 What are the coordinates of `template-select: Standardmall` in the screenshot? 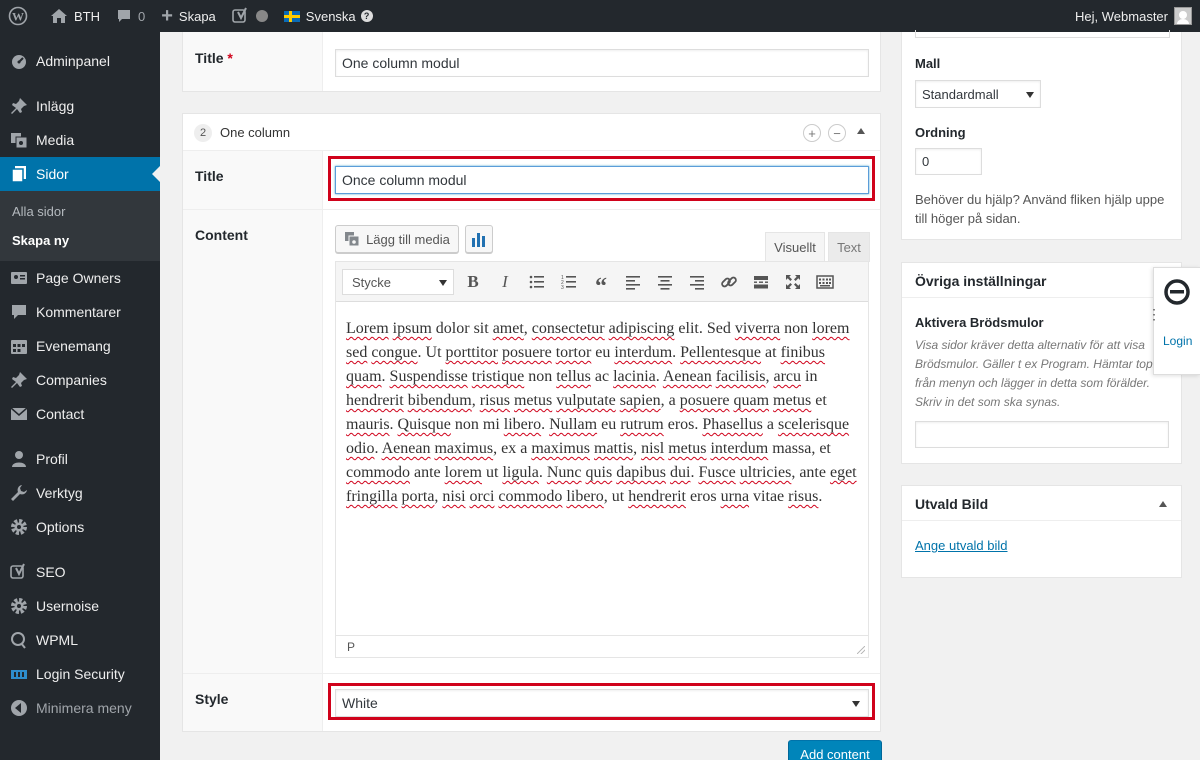 It's located at (978, 94).